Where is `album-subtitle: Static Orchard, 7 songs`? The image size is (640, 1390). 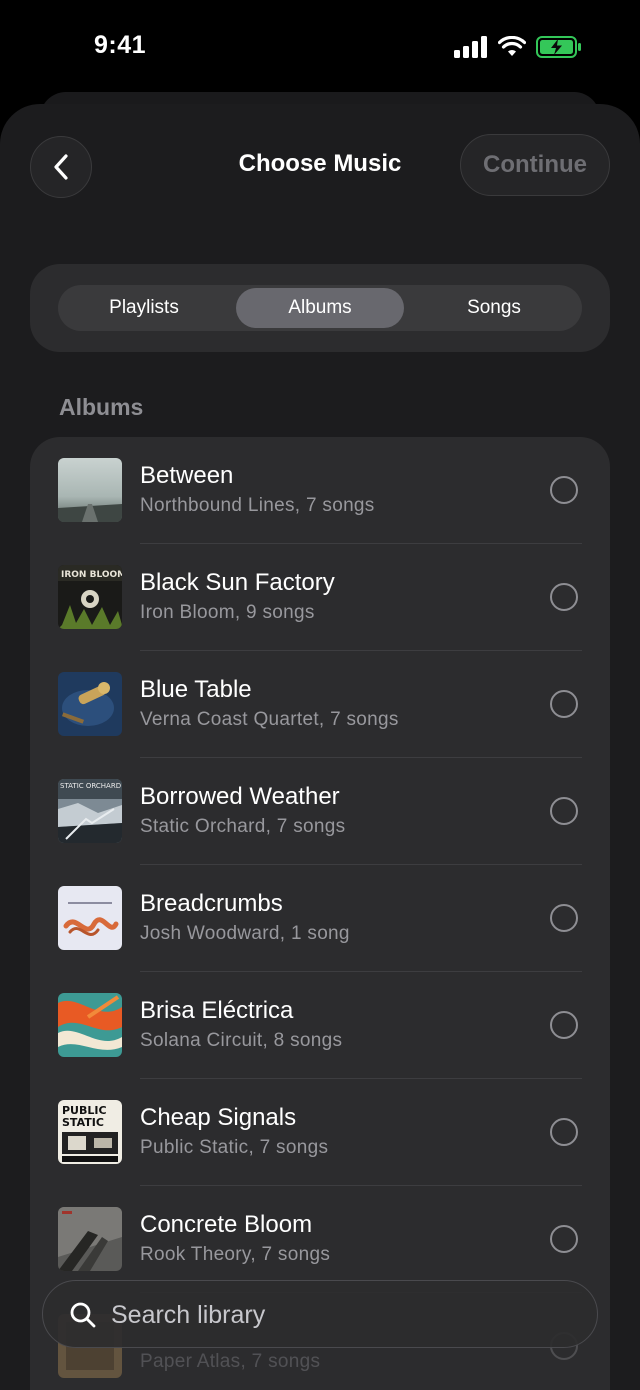 album-subtitle: Static Orchard, 7 songs is located at coordinates (243, 826).